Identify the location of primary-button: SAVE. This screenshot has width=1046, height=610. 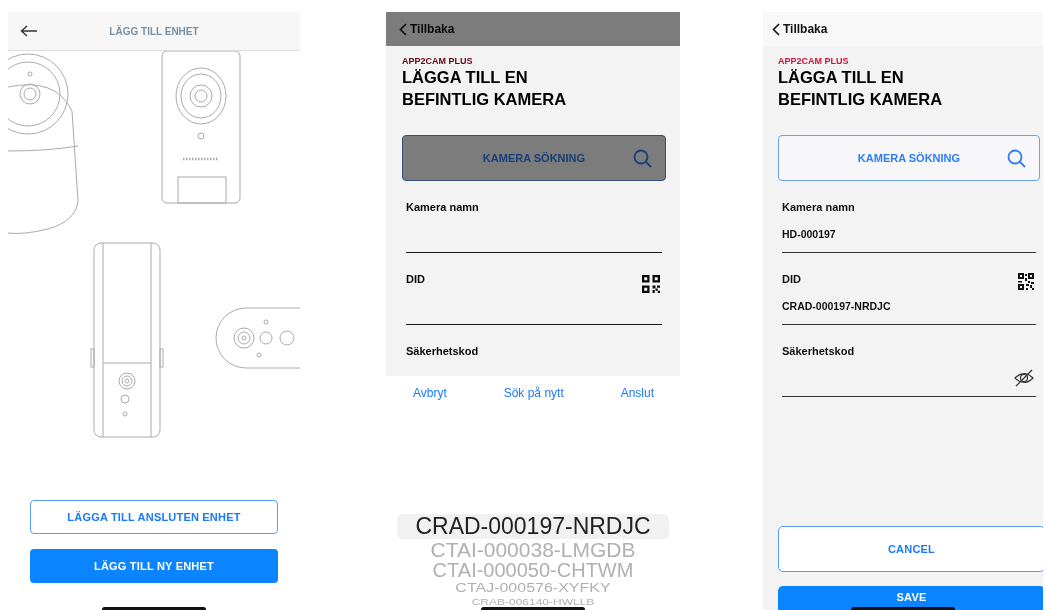
(910, 598).